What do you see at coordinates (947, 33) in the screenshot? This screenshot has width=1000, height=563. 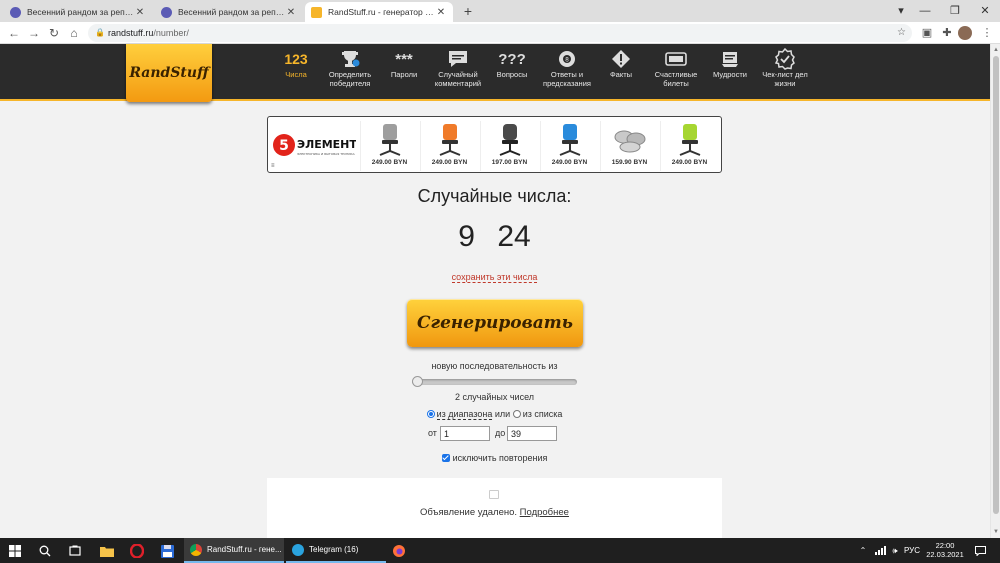 I see `extensions-puzzle-icon: ✚` at bounding box center [947, 33].